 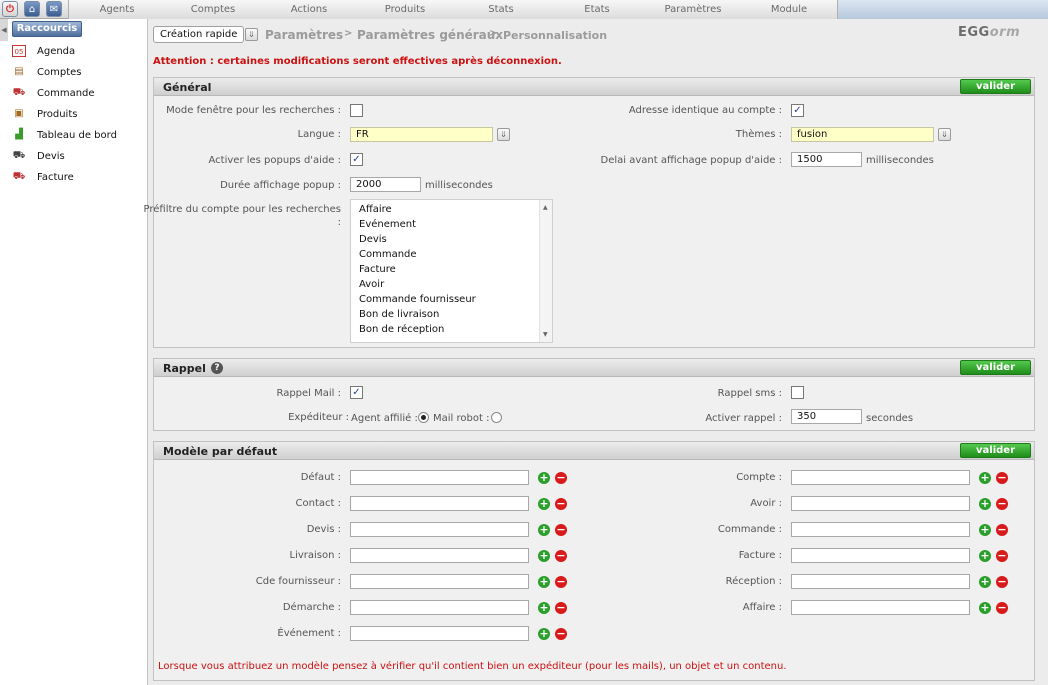 I want to click on template-avoir-field, so click(x=880, y=503).